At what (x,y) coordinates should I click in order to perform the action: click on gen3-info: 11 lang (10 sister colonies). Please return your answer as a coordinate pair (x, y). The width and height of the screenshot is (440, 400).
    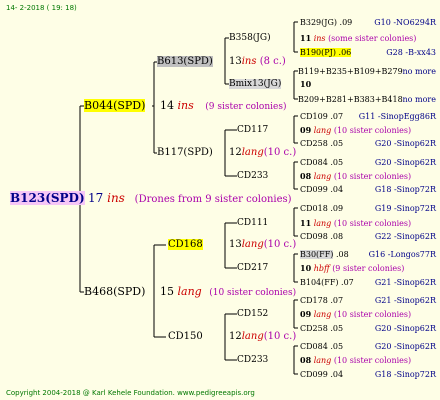
    Looking at the image, I should click on (356, 223).